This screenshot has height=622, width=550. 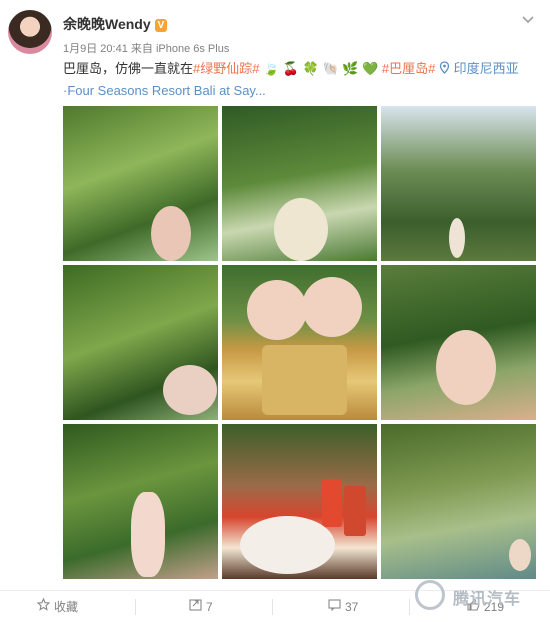 What do you see at coordinates (66, 607) in the screenshot?
I see `favorite-label: 收藏` at bounding box center [66, 607].